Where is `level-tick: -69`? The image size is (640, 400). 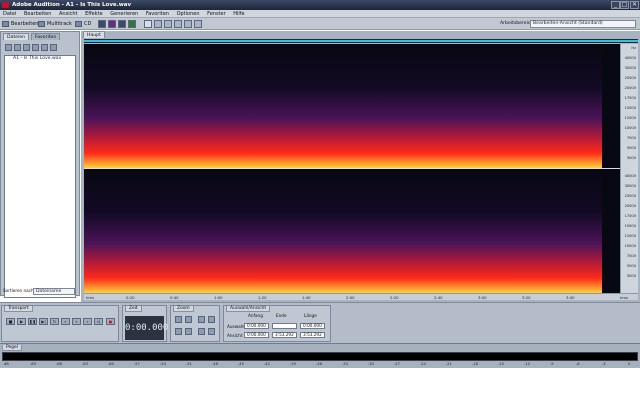
level-tick: -69 is located at coordinates (33, 364).